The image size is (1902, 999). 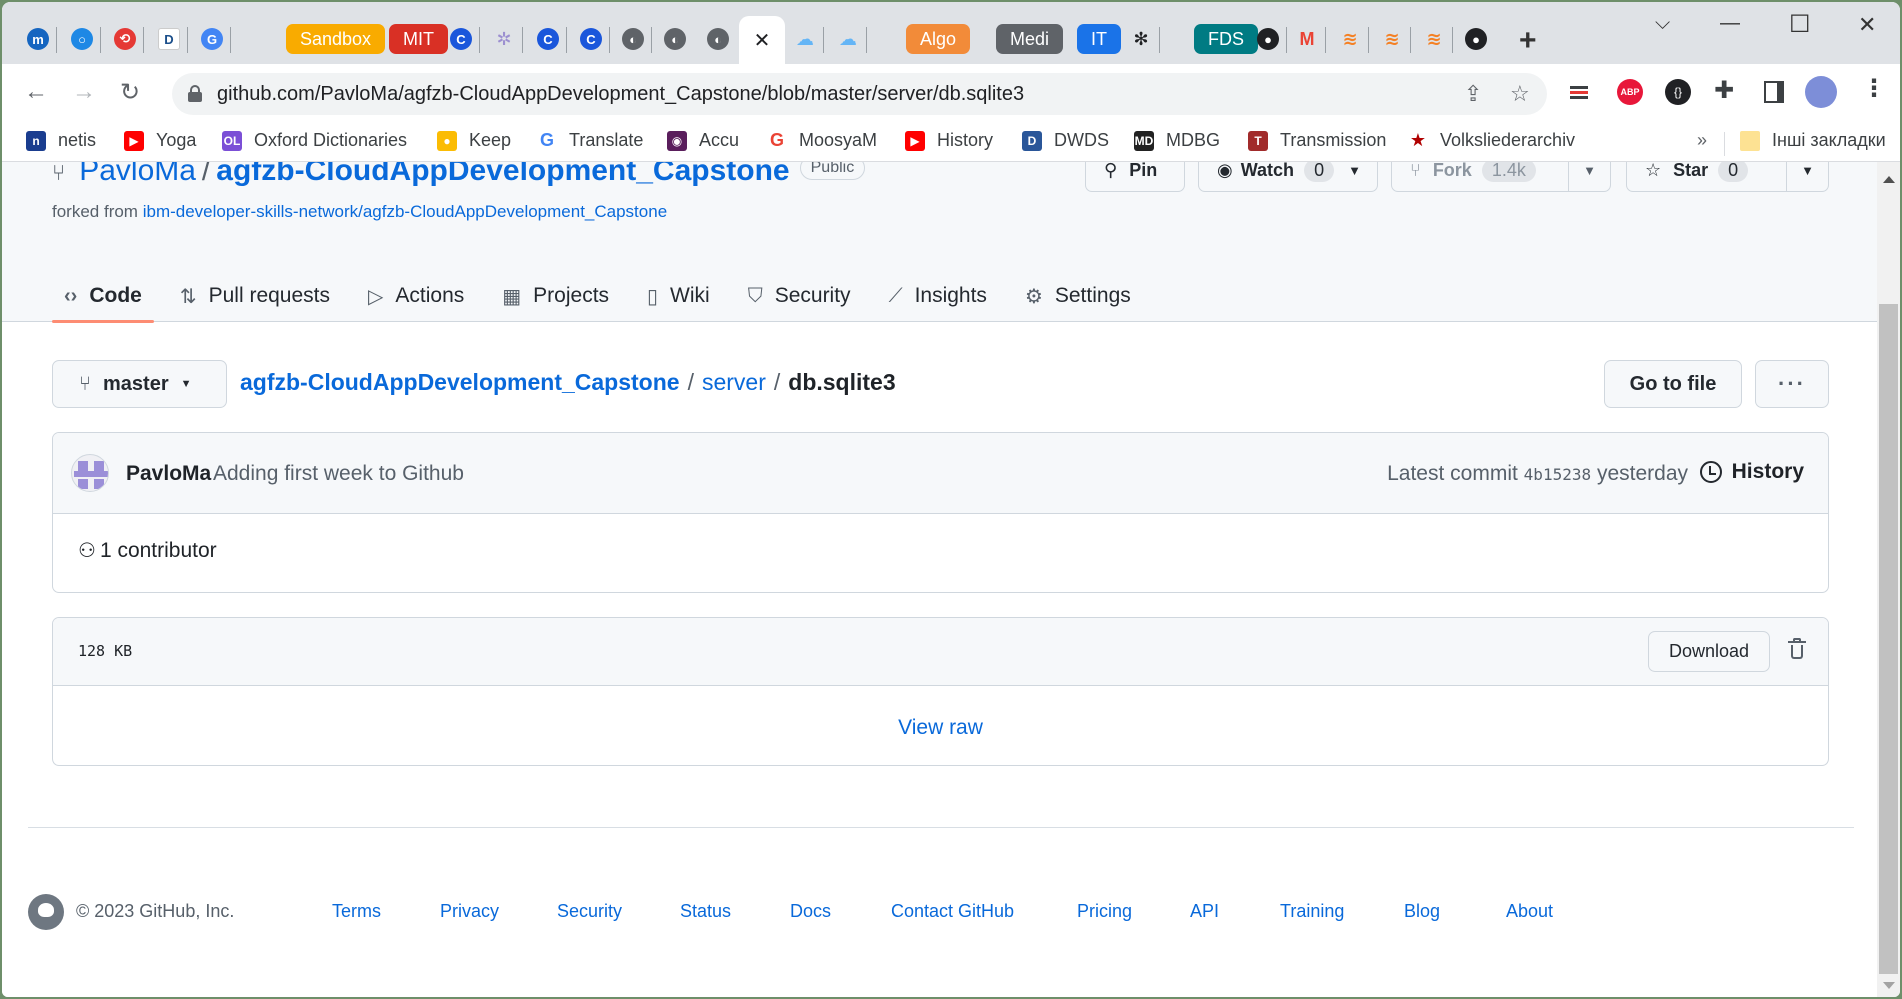 I want to click on footer-link-training: Training, so click(x=1312, y=911).